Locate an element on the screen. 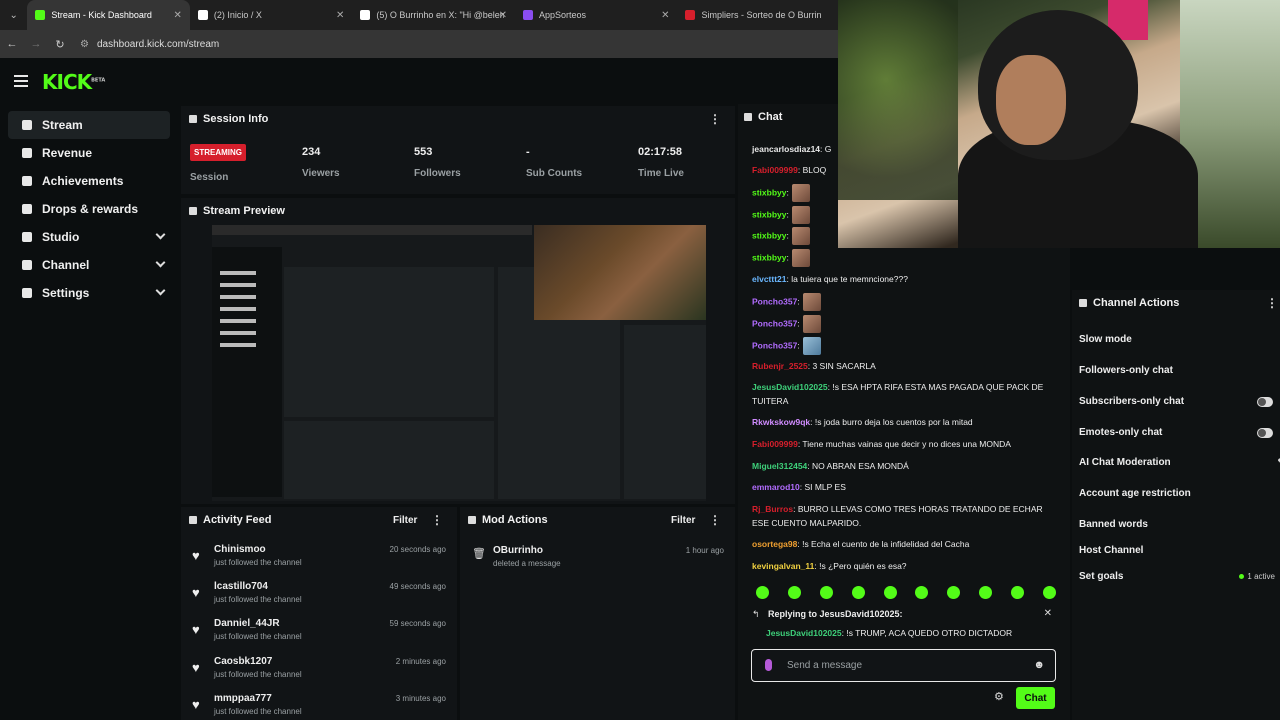  stat-sub-counts: - Sub Counts is located at coordinates (554, 162).